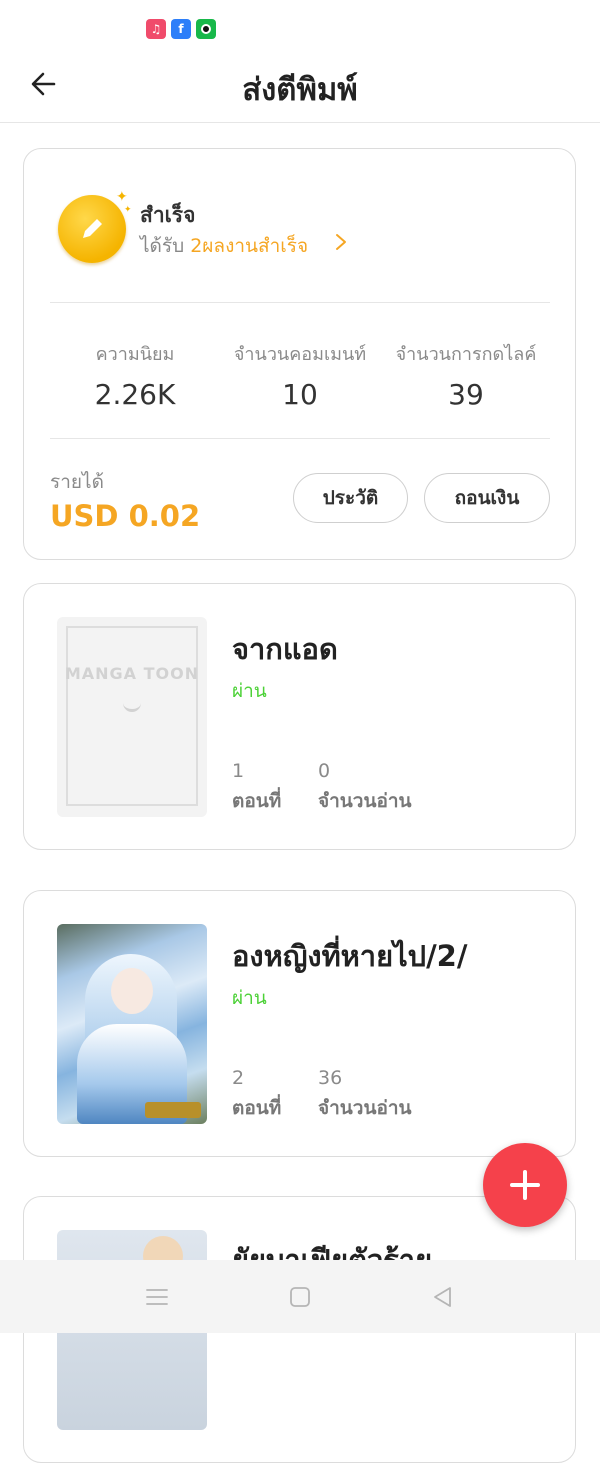 This screenshot has height=1463, width=600. I want to click on stat-label: ความนิยม, so click(135, 354).